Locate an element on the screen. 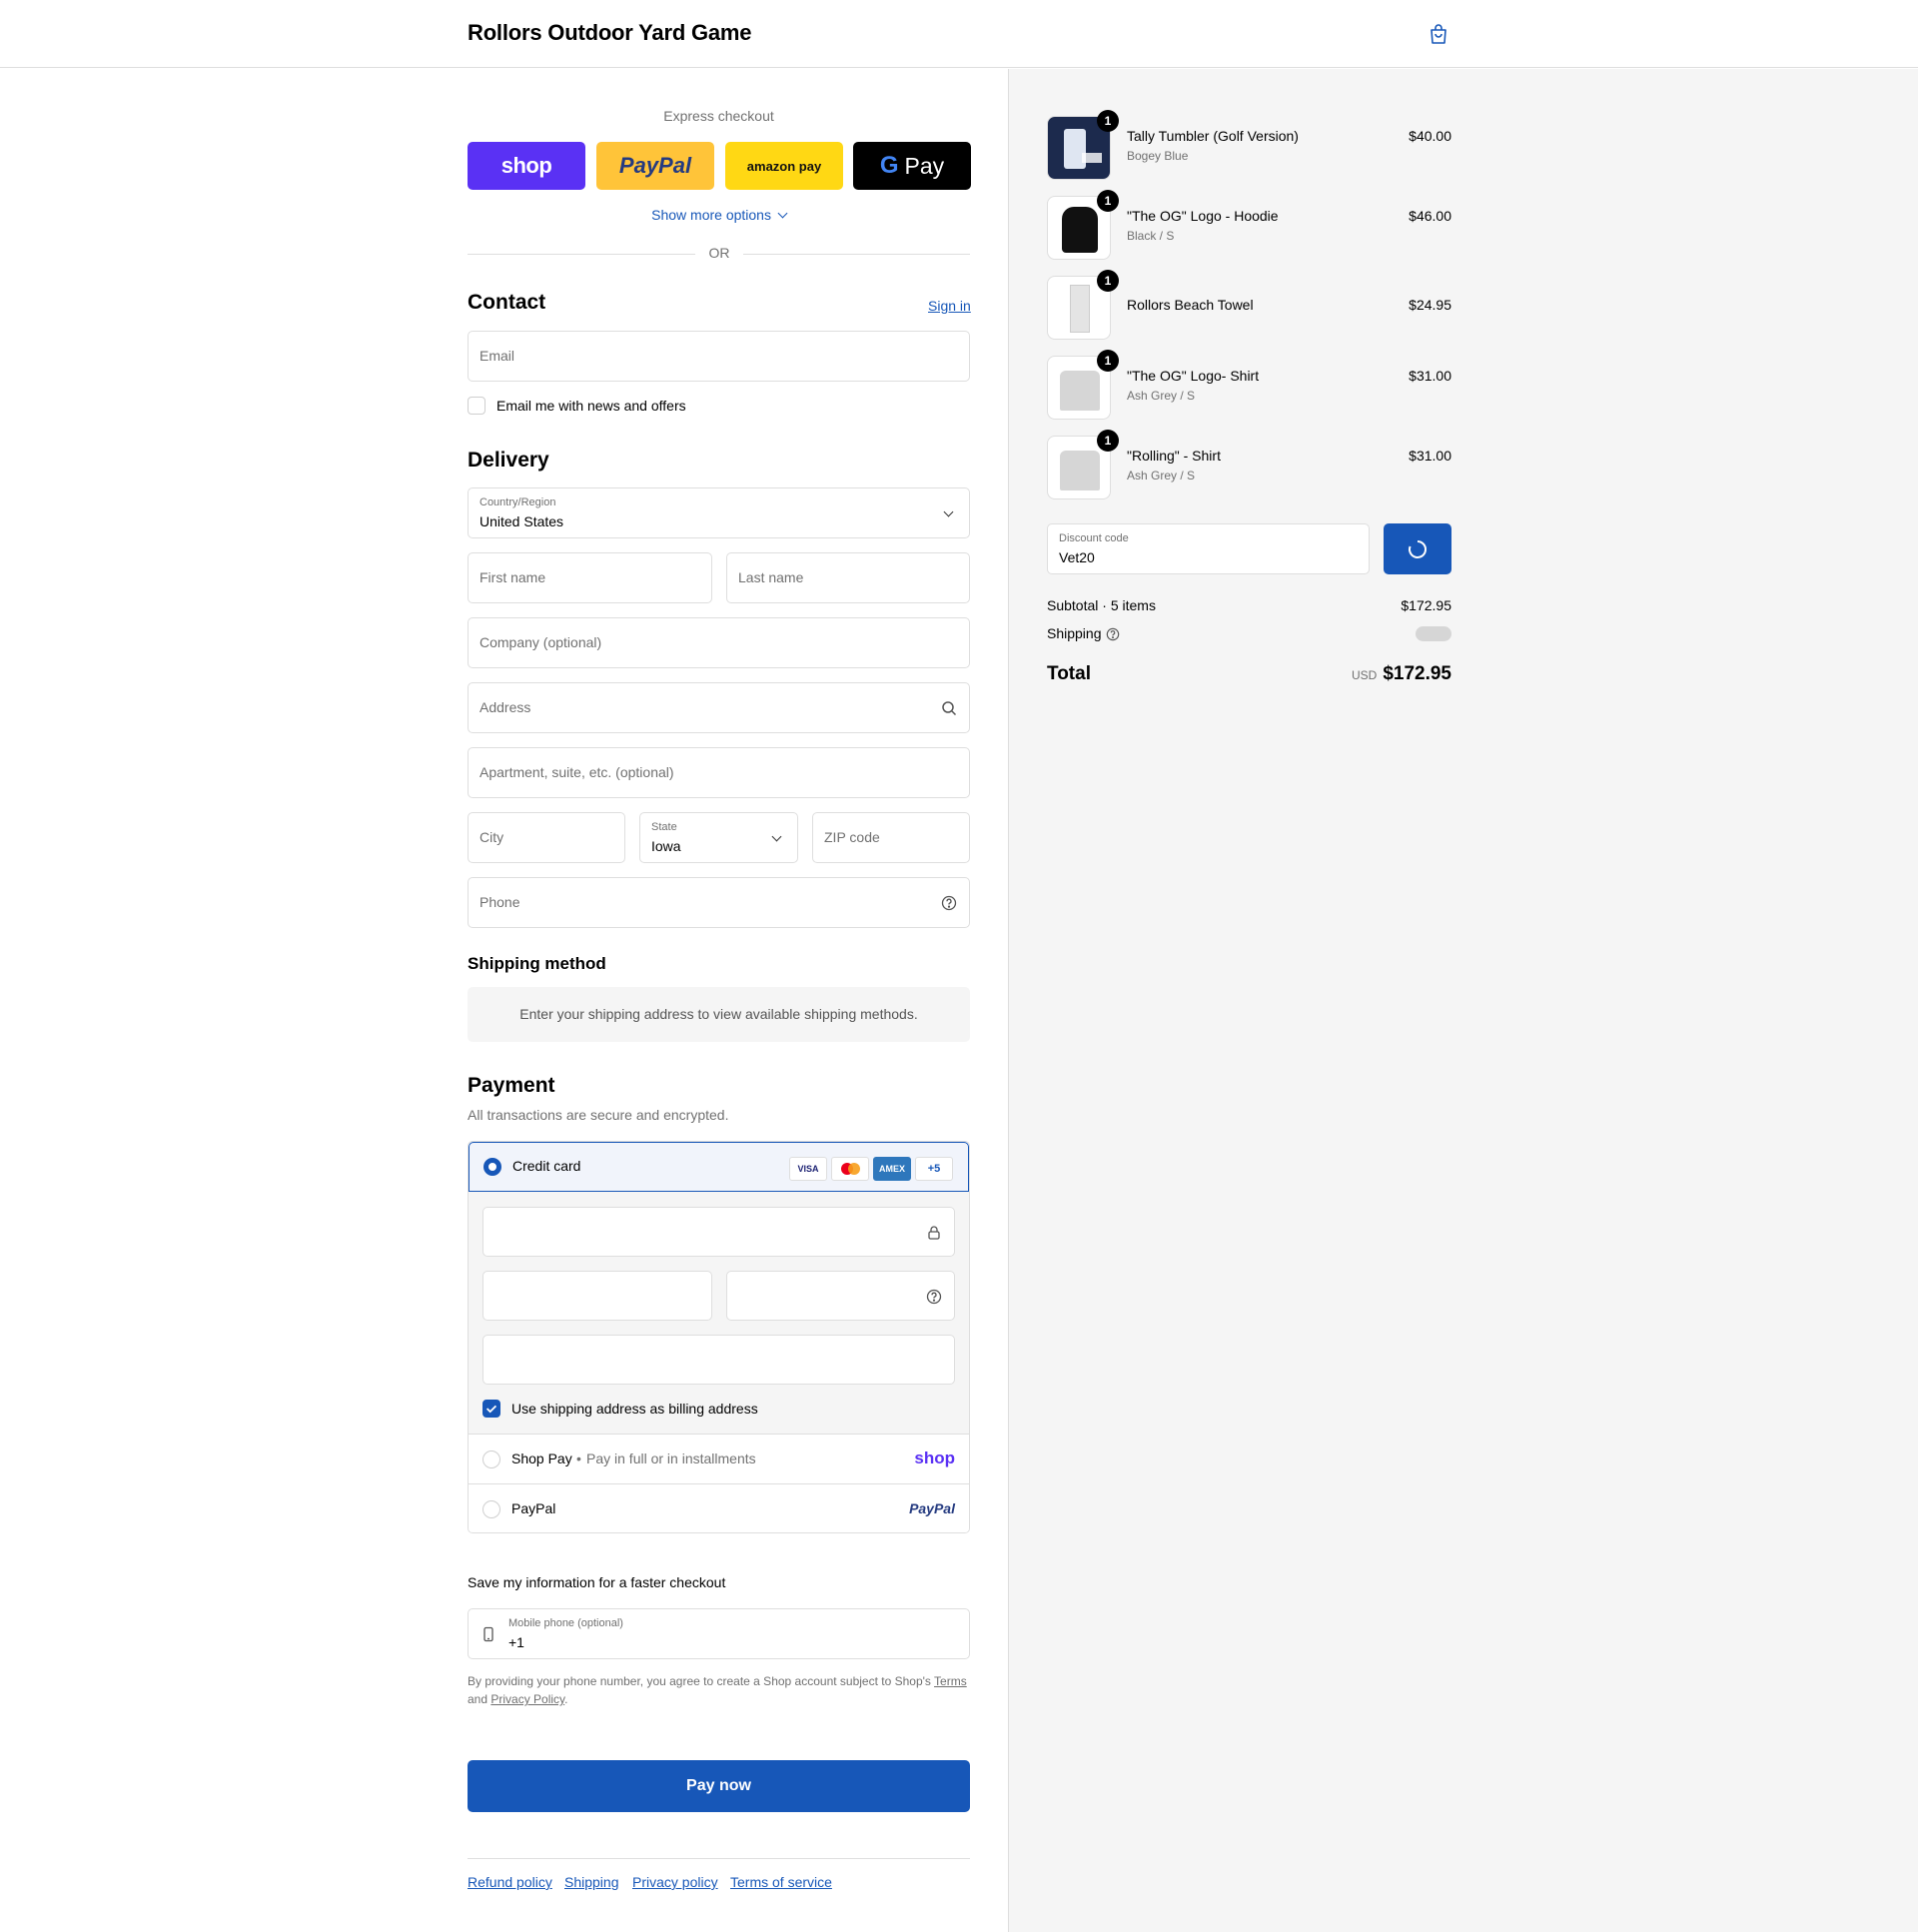 The image size is (1918, 1932). credit-card-option: Credit card VISA AMEX +5 is located at coordinates (719, 1167).